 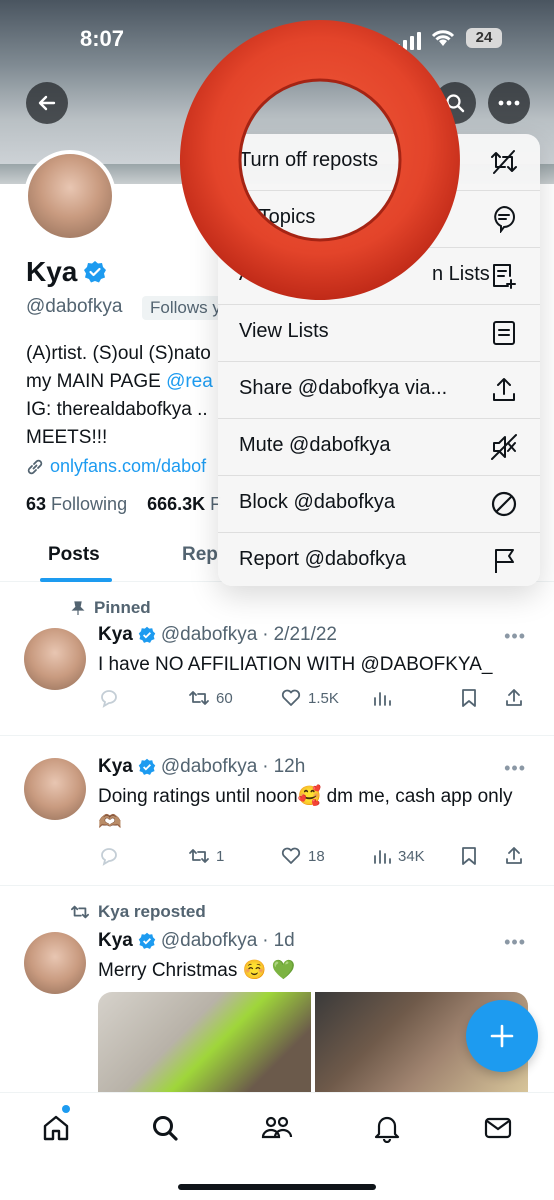 I want to click on following-stat: 63 Following, so click(x=76, y=504).